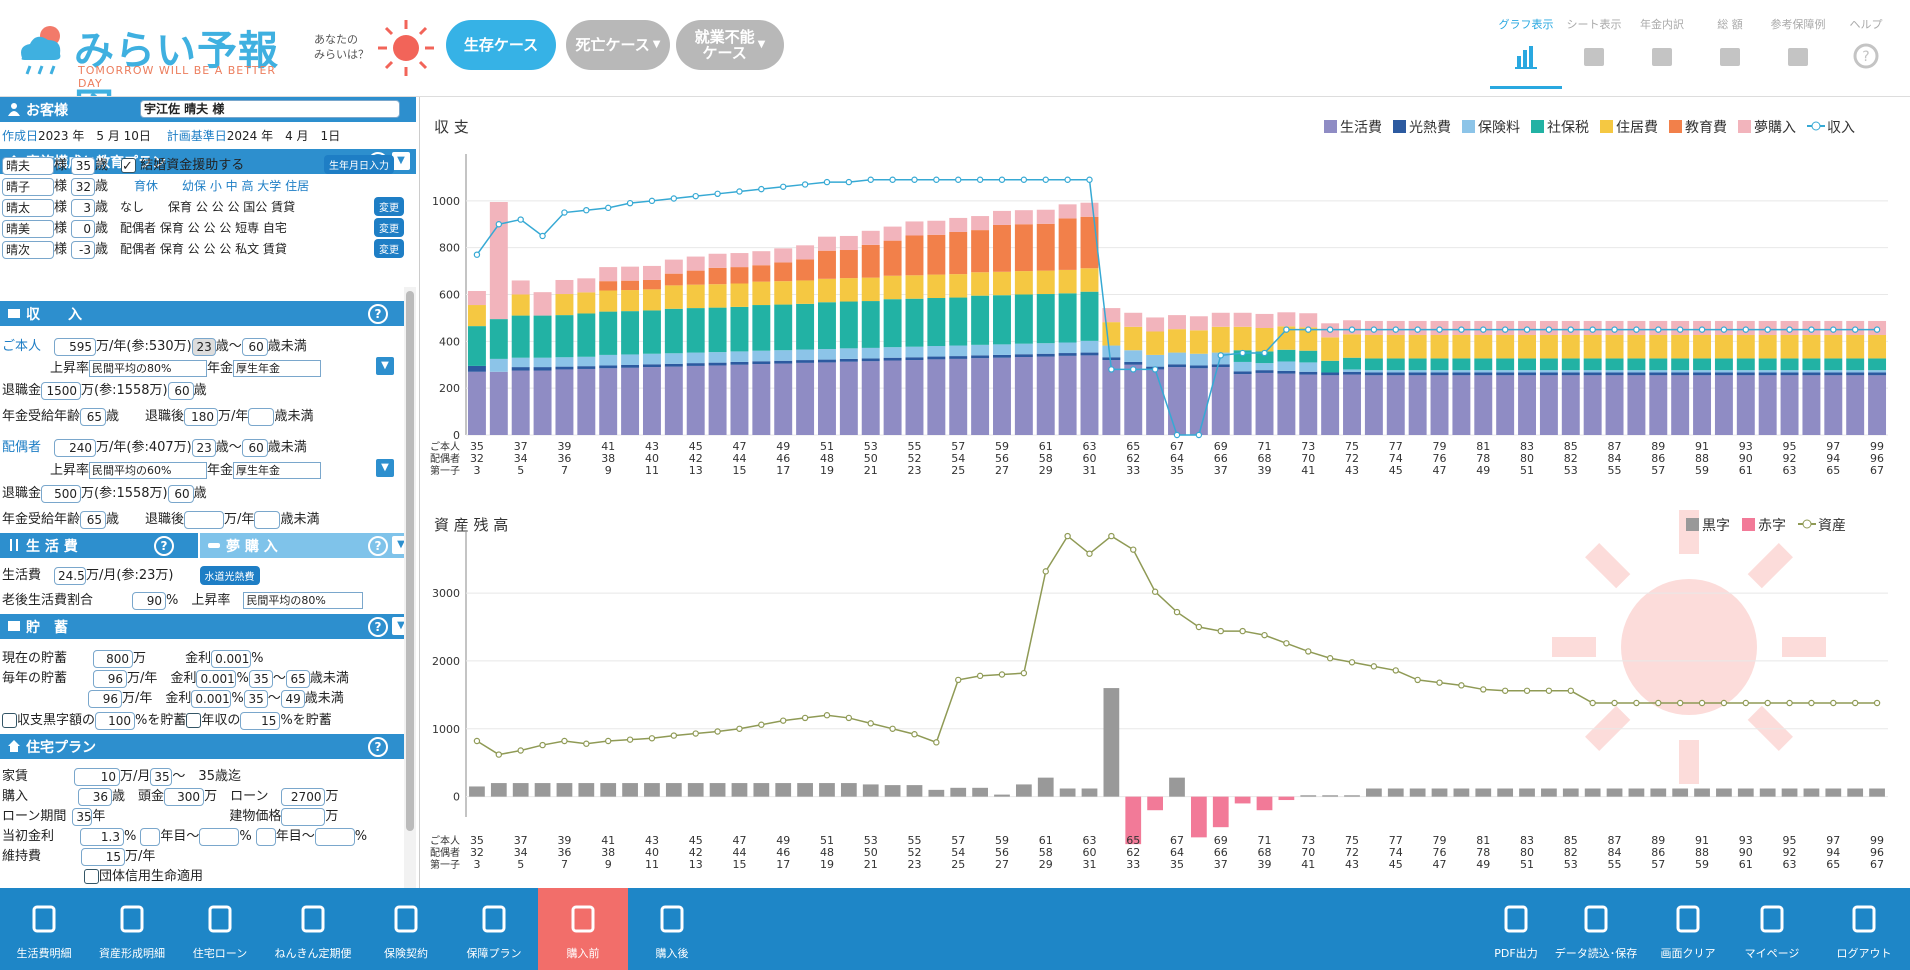 Image resolution: width=1910 pixels, height=970 pixels. Describe the element at coordinates (70, 575) in the screenshot. I see `living-cost-input: 24.5` at that location.